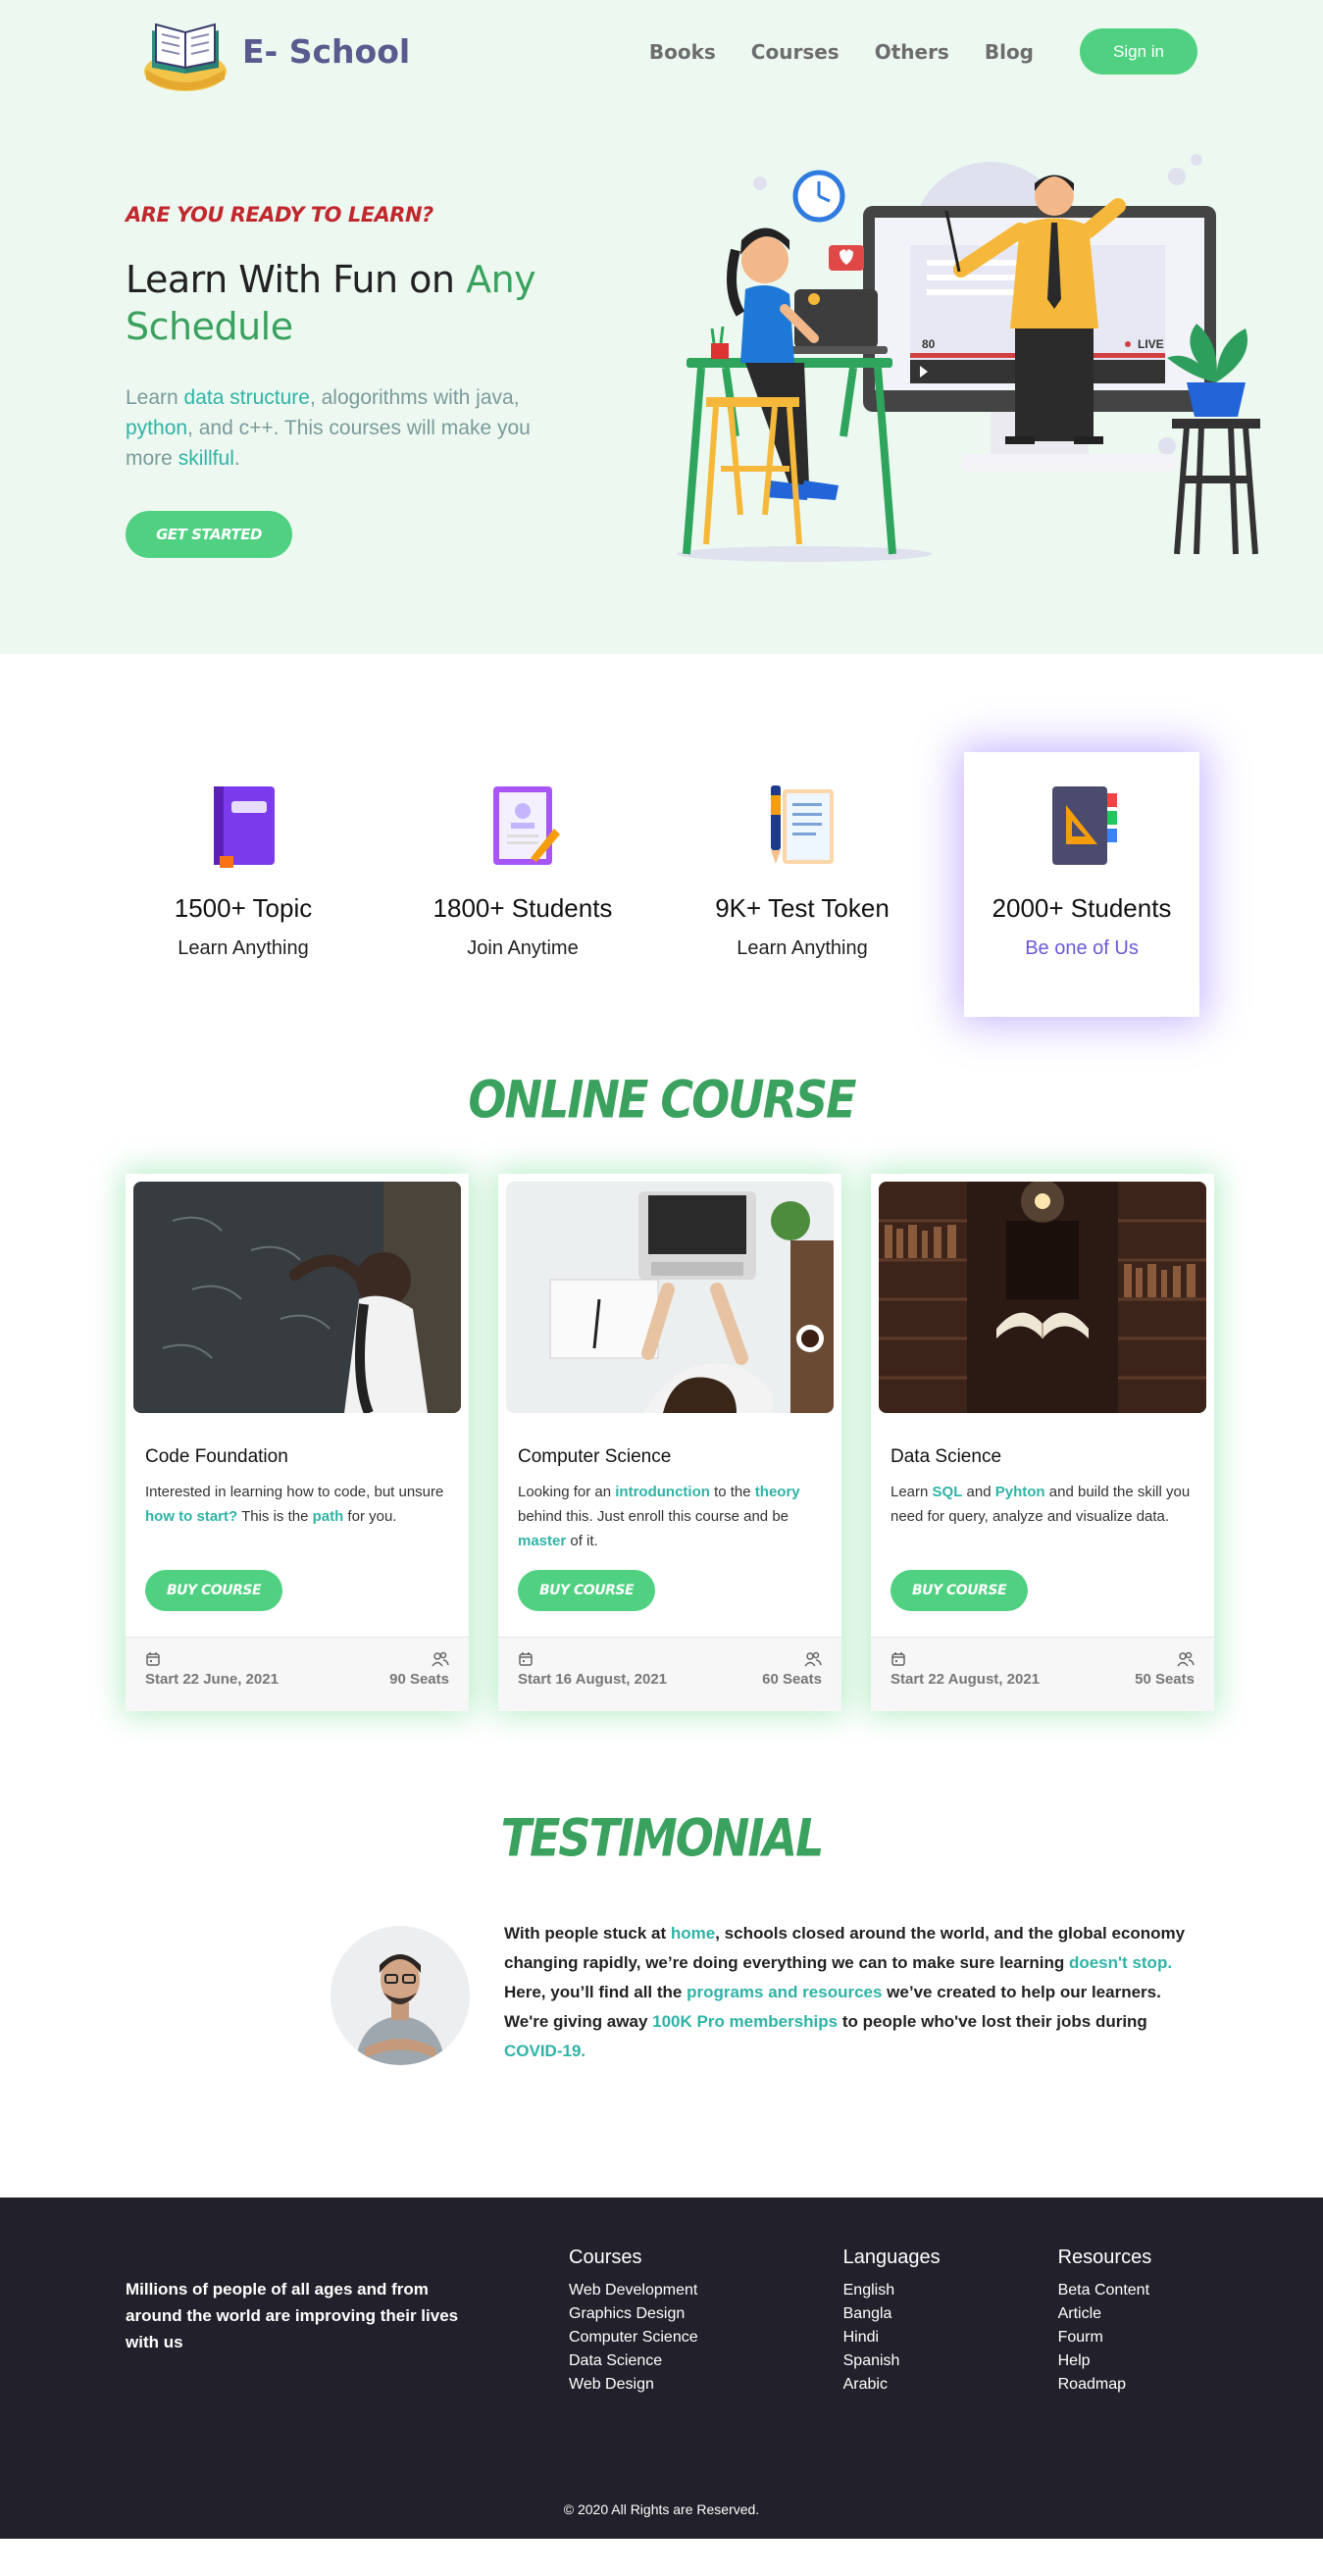 This screenshot has height=2576, width=1323. What do you see at coordinates (245, 827) in the screenshot?
I see `book-icon` at bounding box center [245, 827].